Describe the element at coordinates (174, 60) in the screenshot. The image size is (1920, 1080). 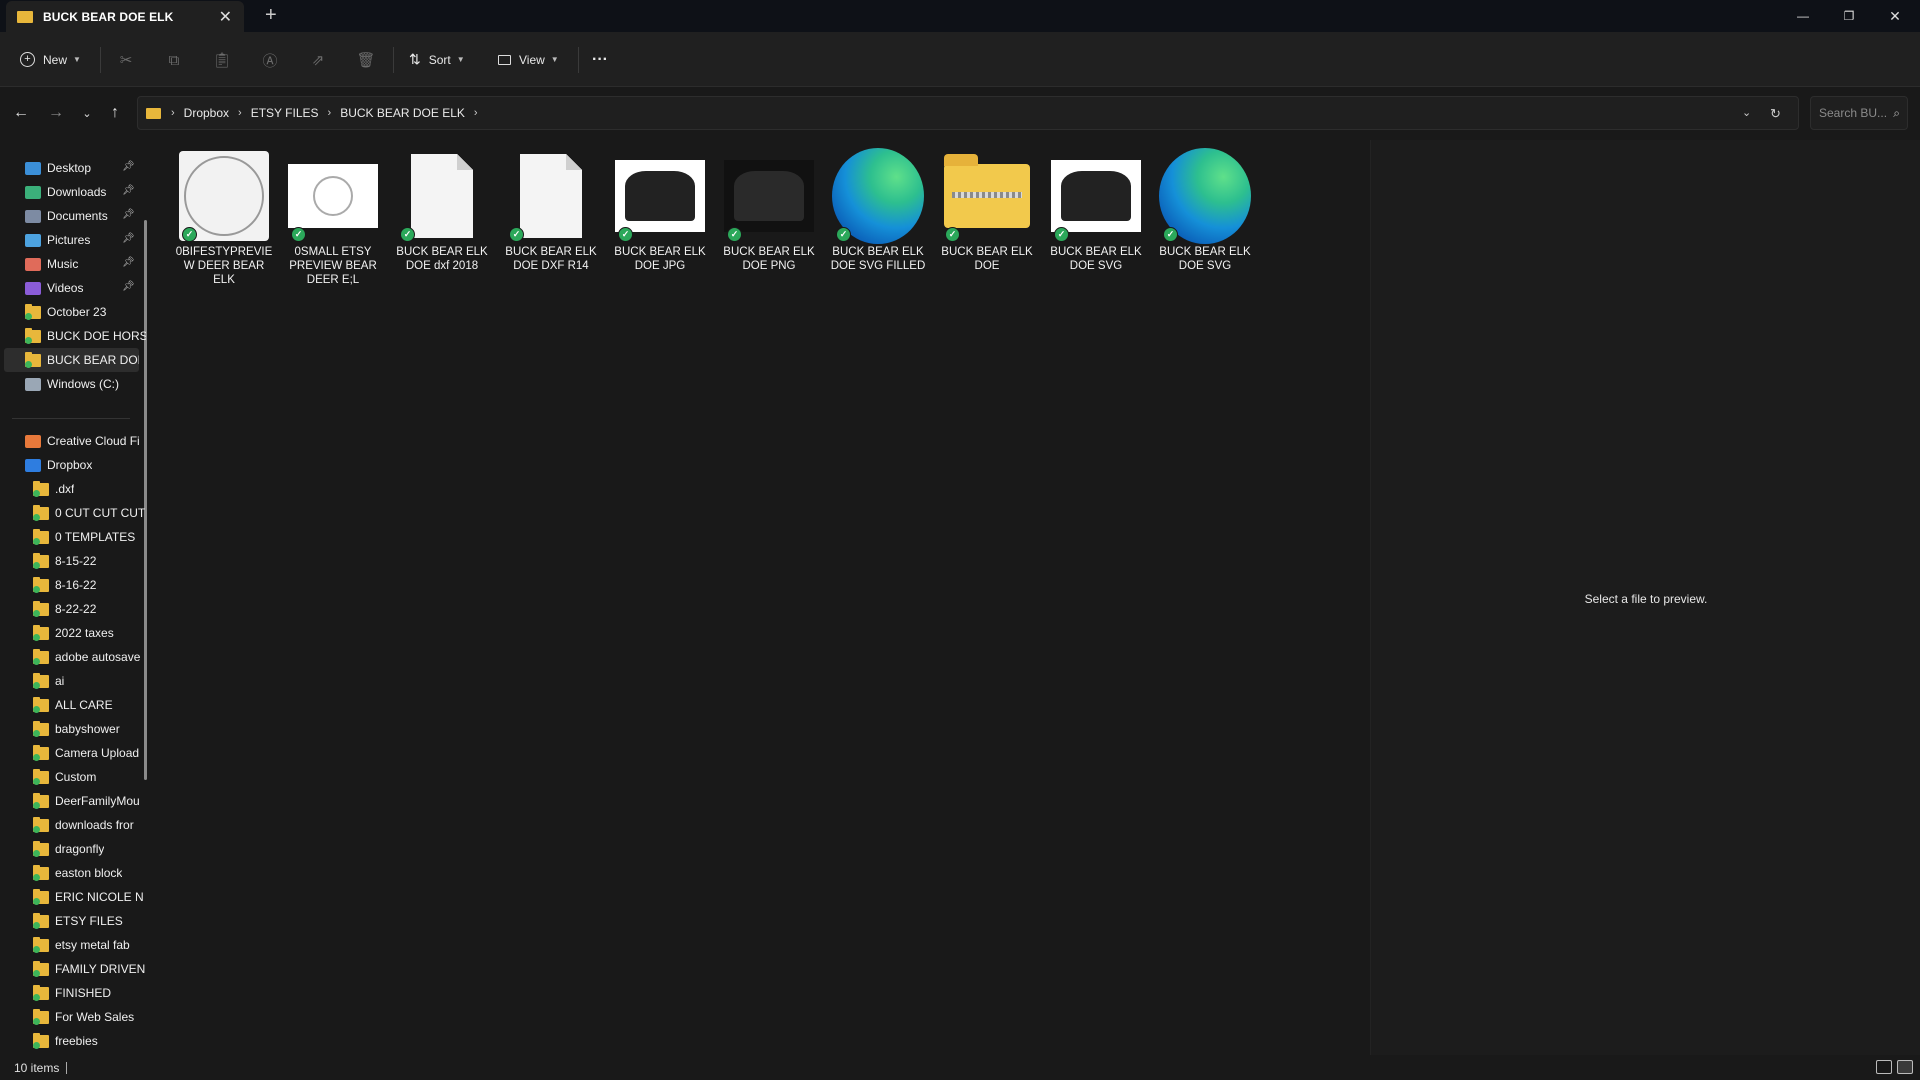
I see `copy-icon: ⧉` at that location.